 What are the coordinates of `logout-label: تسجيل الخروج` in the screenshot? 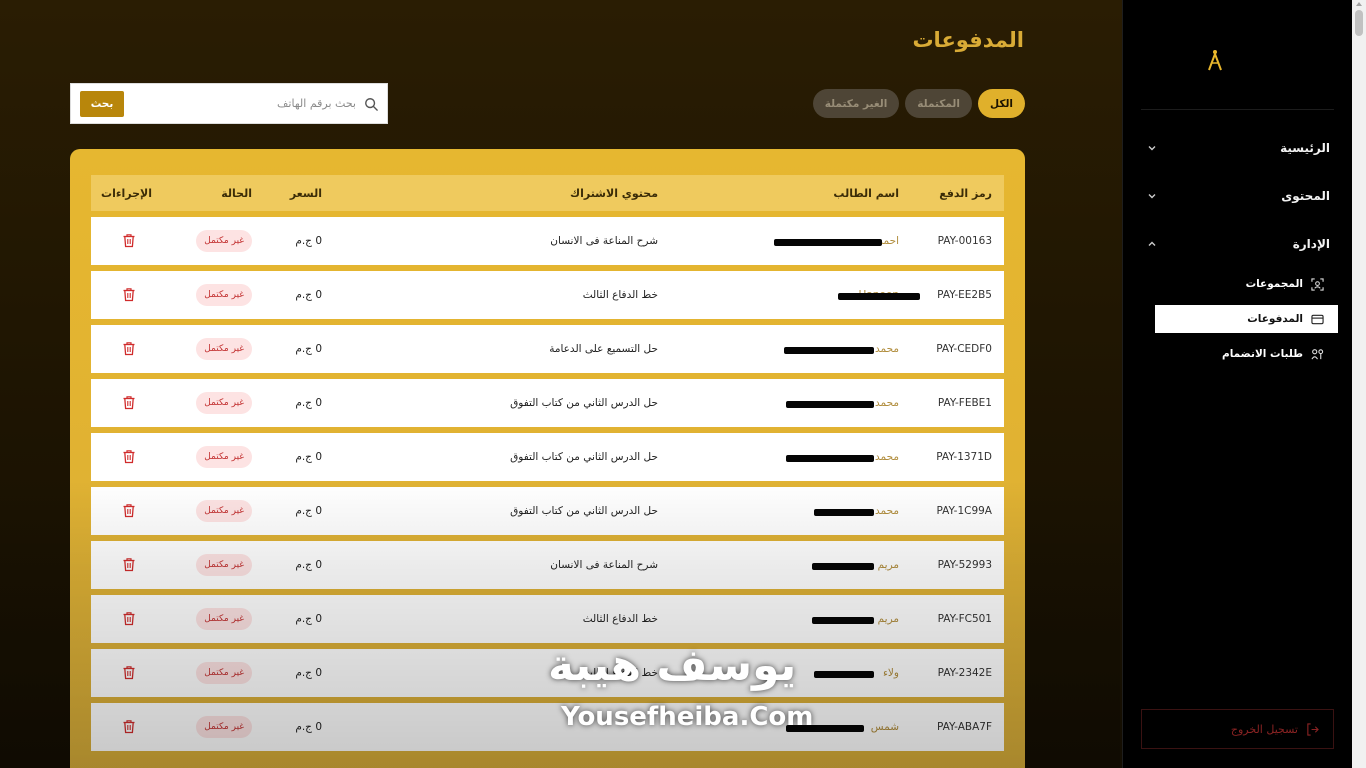 It's located at (1264, 729).